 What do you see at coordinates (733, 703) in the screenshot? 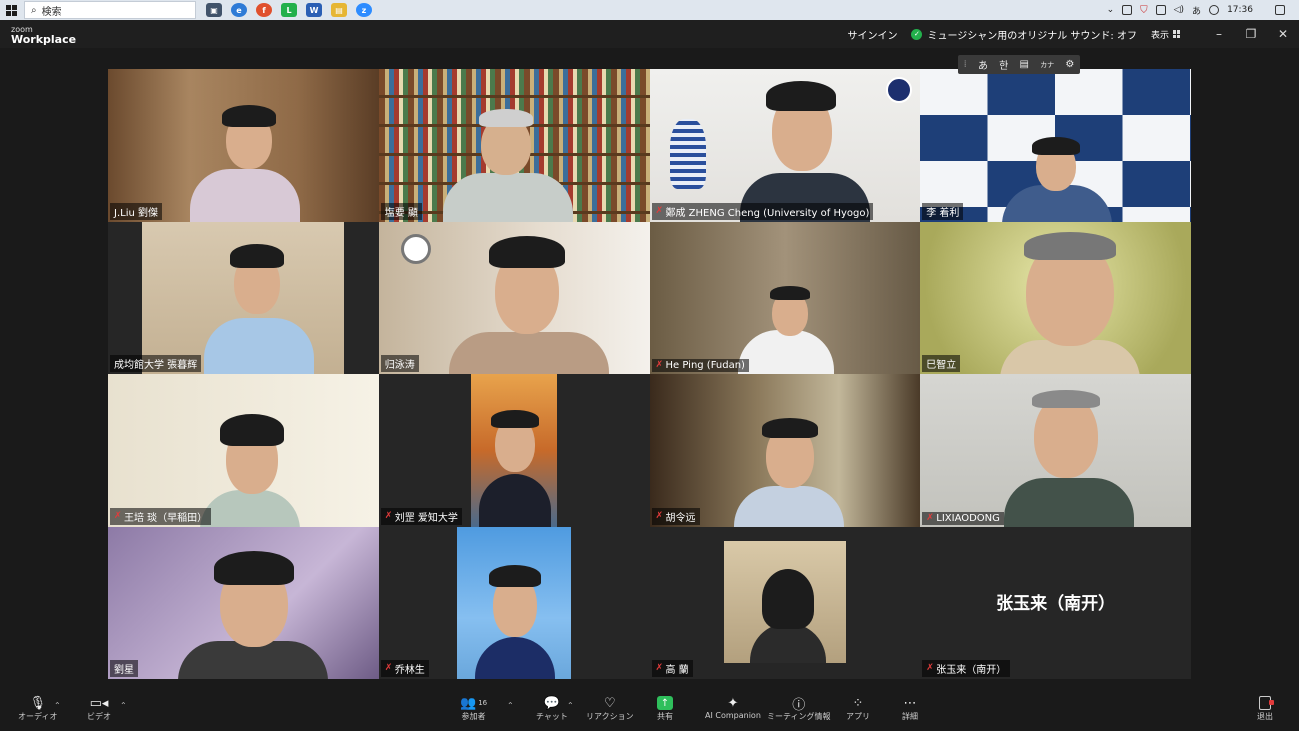
I see `sparkle-icon: ✦` at bounding box center [733, 703].